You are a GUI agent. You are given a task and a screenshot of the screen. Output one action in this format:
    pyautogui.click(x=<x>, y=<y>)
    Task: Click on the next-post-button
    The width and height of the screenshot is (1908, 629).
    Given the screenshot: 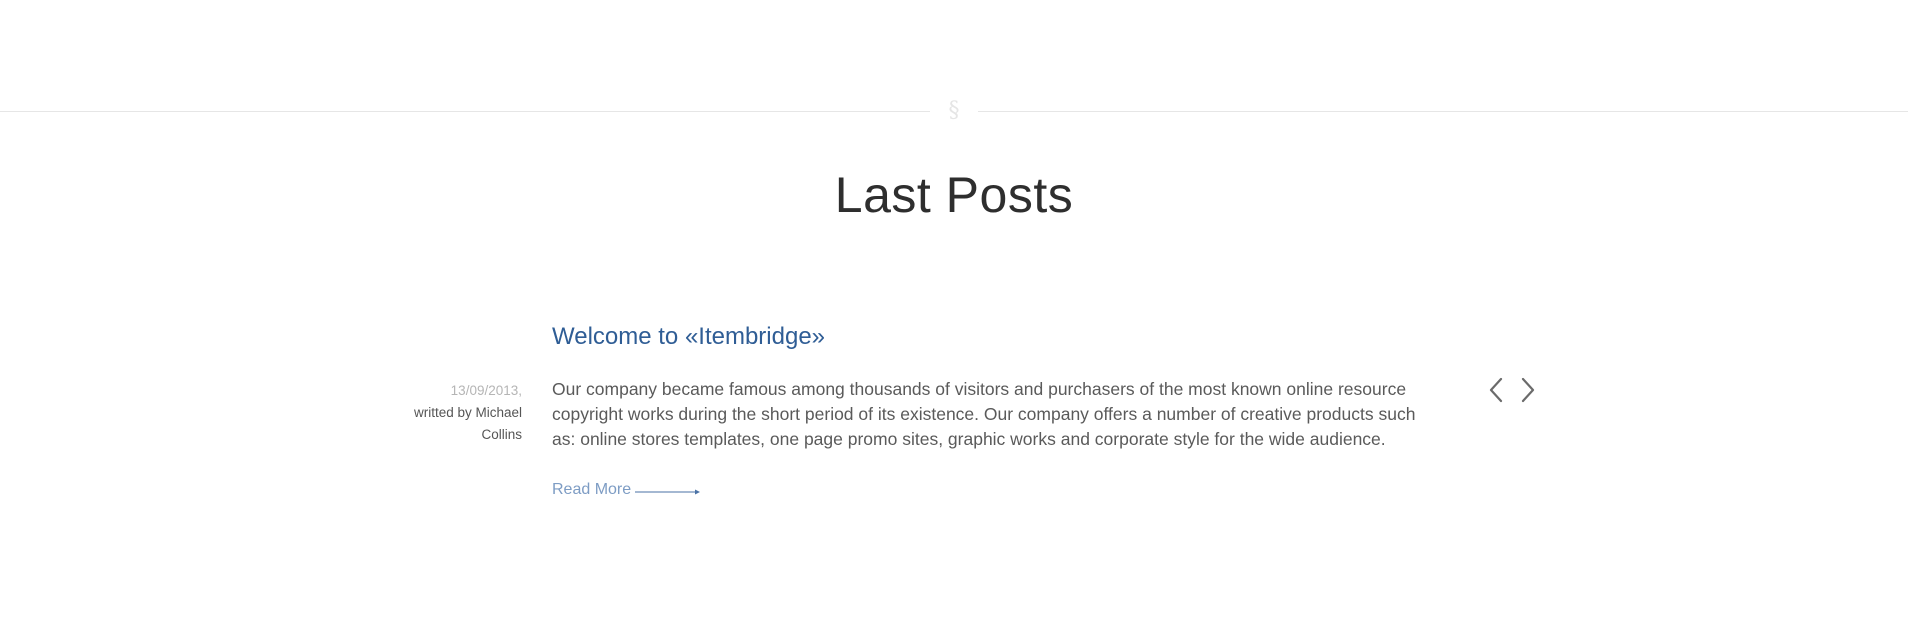 What is the action you would take?
    pyautogui.click(x=1528, y=390)
    